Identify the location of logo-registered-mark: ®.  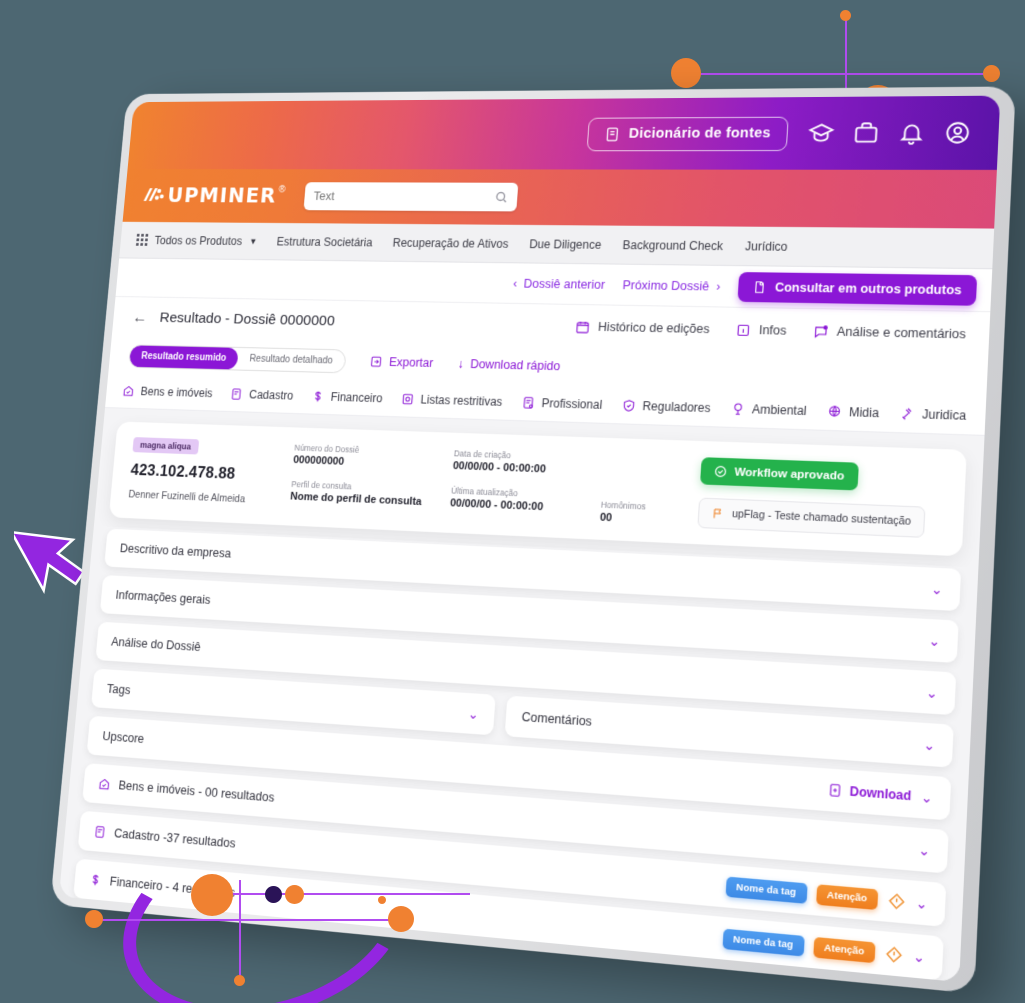
(282, 189).